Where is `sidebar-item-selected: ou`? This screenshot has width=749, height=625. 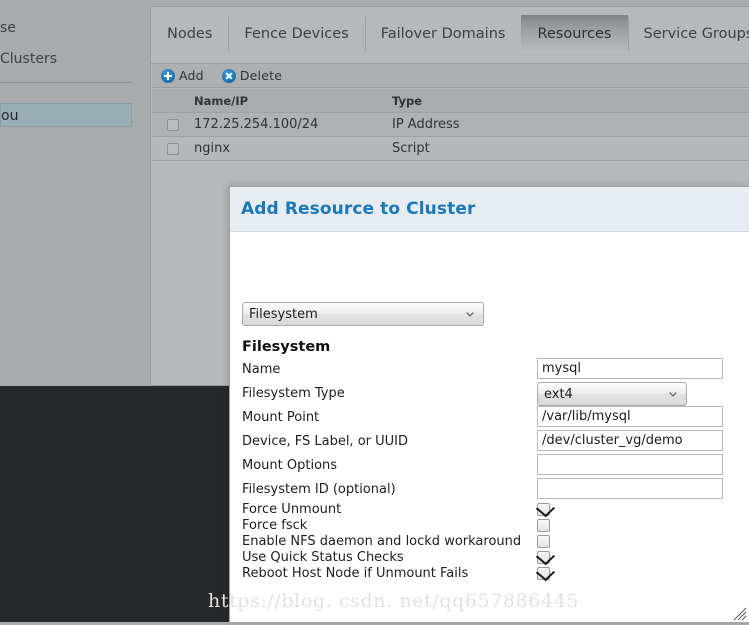
sidebar-item-selected: ou is located at coordinates (66, 115).